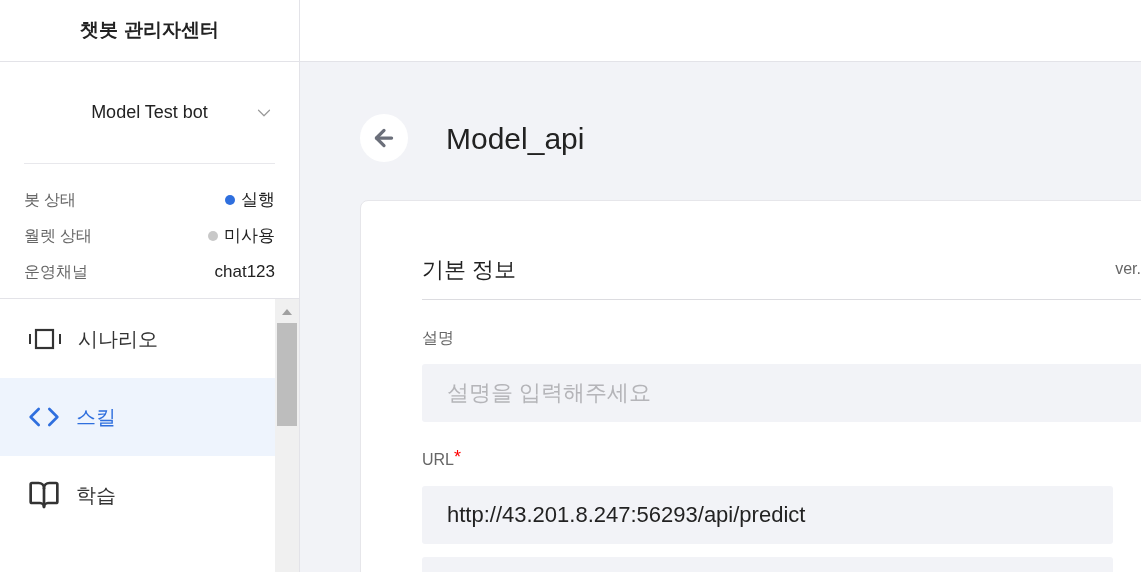 The width and height of the screenshot is (1141, 572). What do you see at coordinates (149, 30) in the screenshot?
I see `app-title: 챗봇 관리자센터` at bounding box center [149, 30].